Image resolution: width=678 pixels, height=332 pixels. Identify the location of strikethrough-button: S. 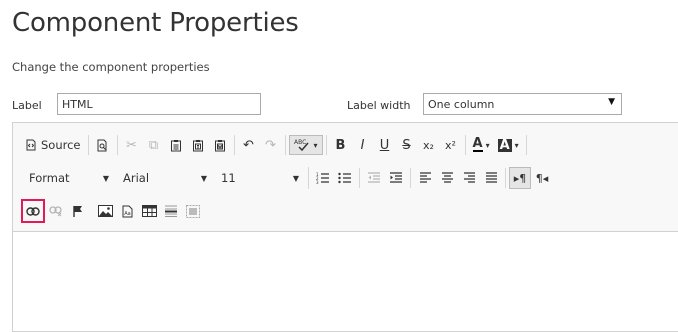
(407, 145).